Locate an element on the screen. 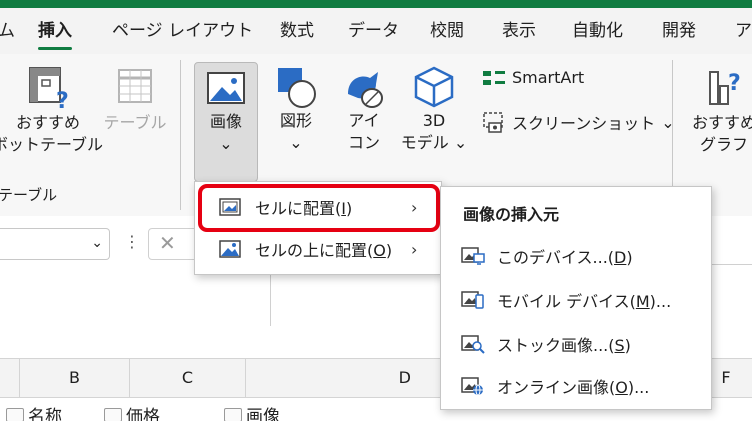  tab-home-partial: ム is located at coordinates (7, 31).